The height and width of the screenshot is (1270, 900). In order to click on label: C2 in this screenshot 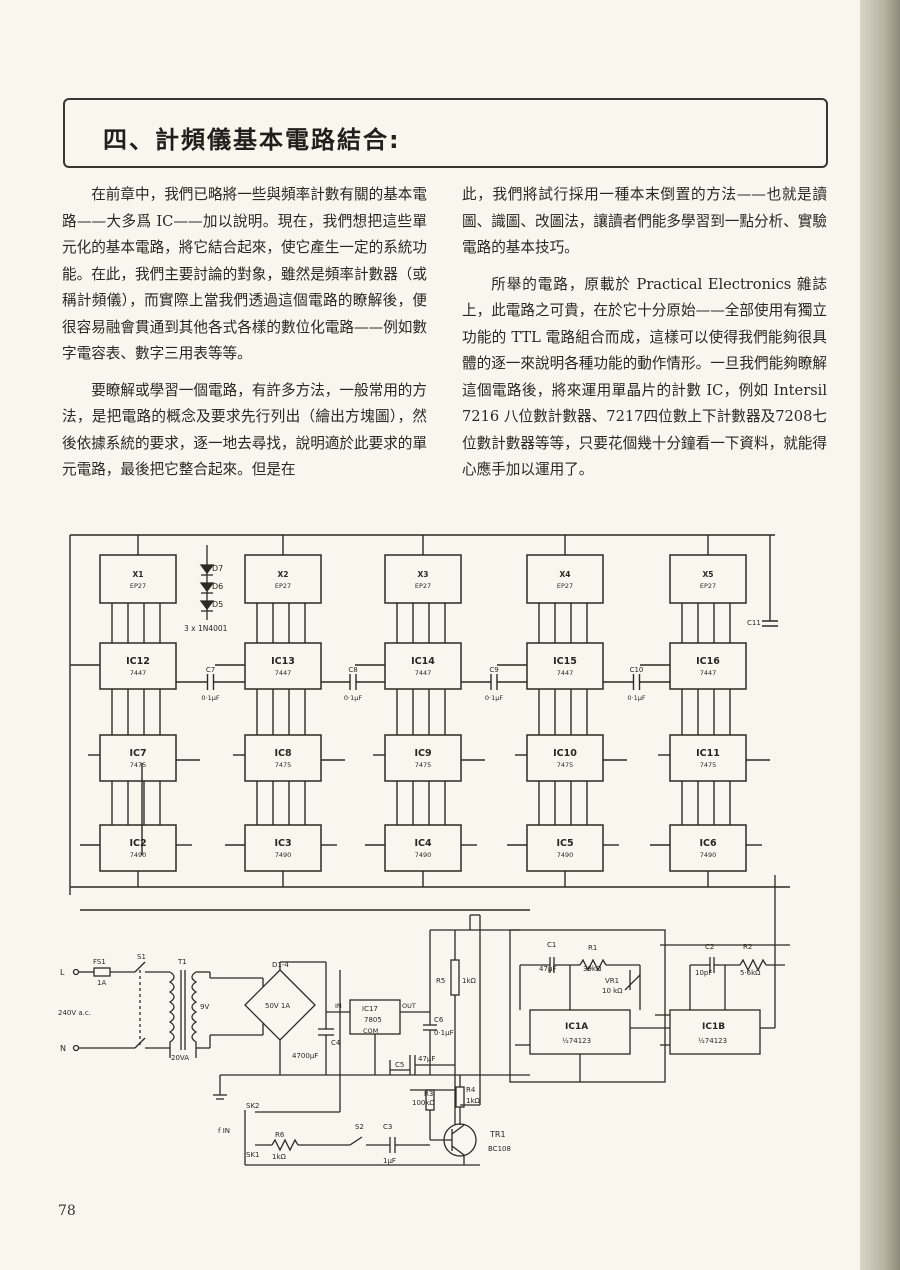, I will do `click(709, 947)`.